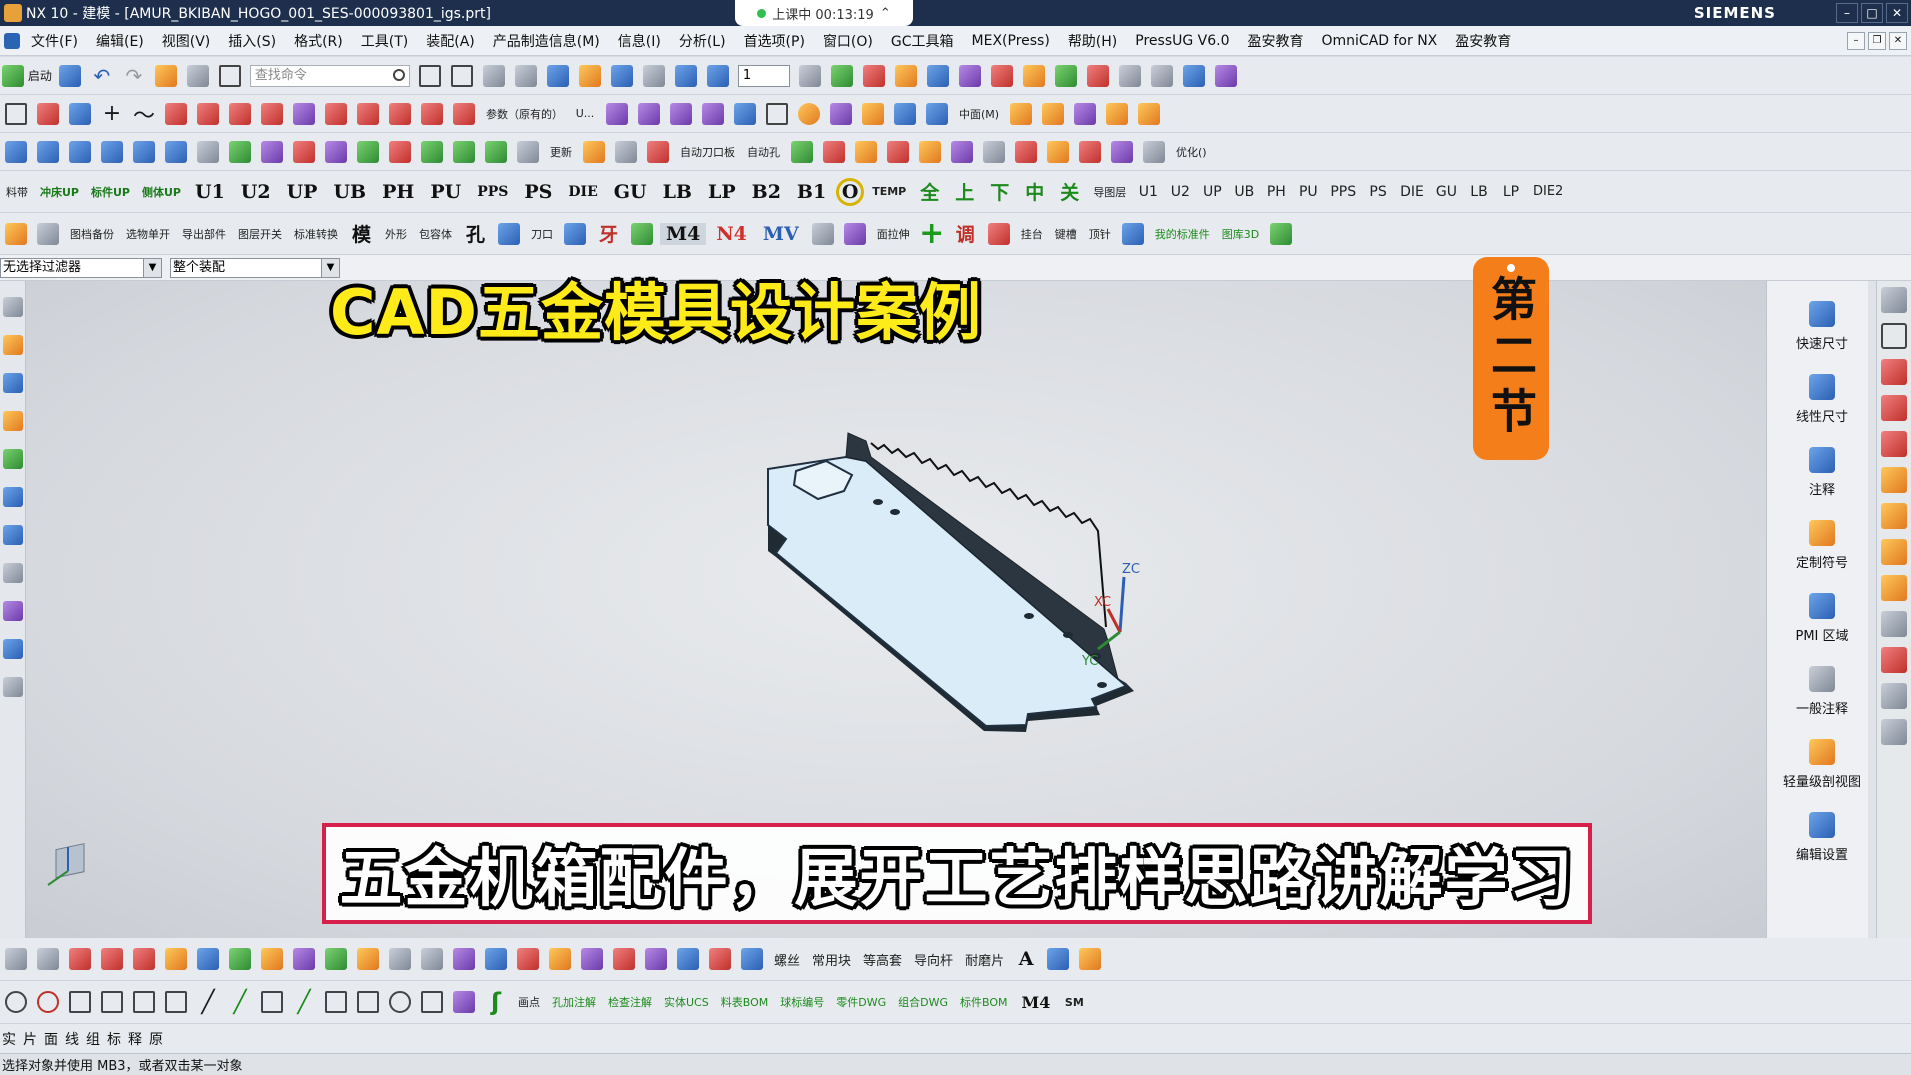 The width and height of the screenshot is (1911, 1075). Describe the element at coordinates (1308, 192) in the screenshot. I see `pu-move-button: PU` at that location.